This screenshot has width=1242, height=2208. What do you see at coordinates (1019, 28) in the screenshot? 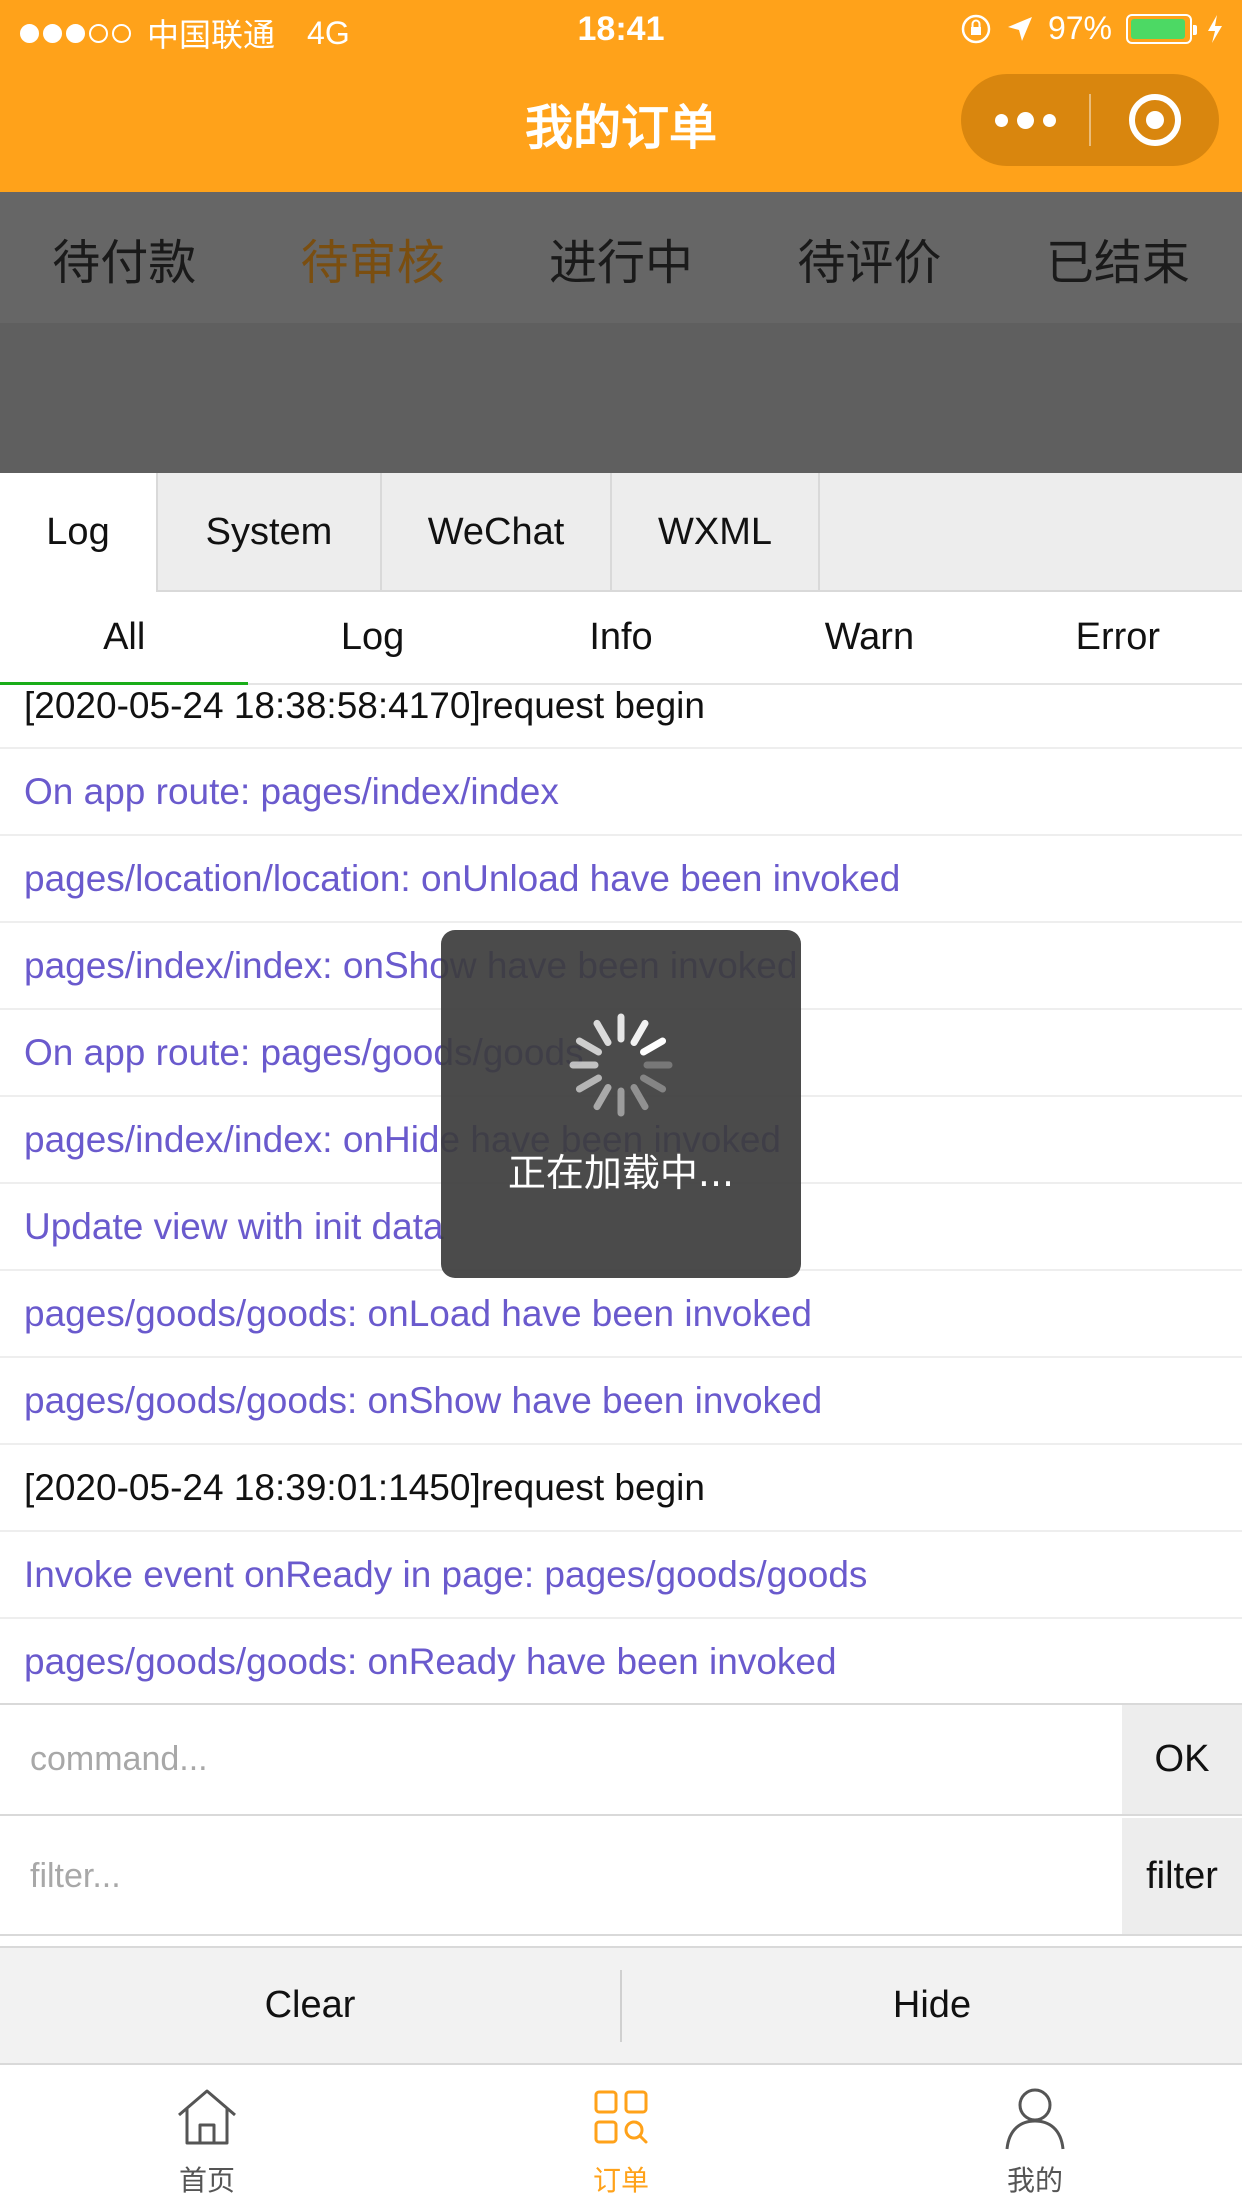
I see `location-arrow-icon` at bounding box center [1019, 28].